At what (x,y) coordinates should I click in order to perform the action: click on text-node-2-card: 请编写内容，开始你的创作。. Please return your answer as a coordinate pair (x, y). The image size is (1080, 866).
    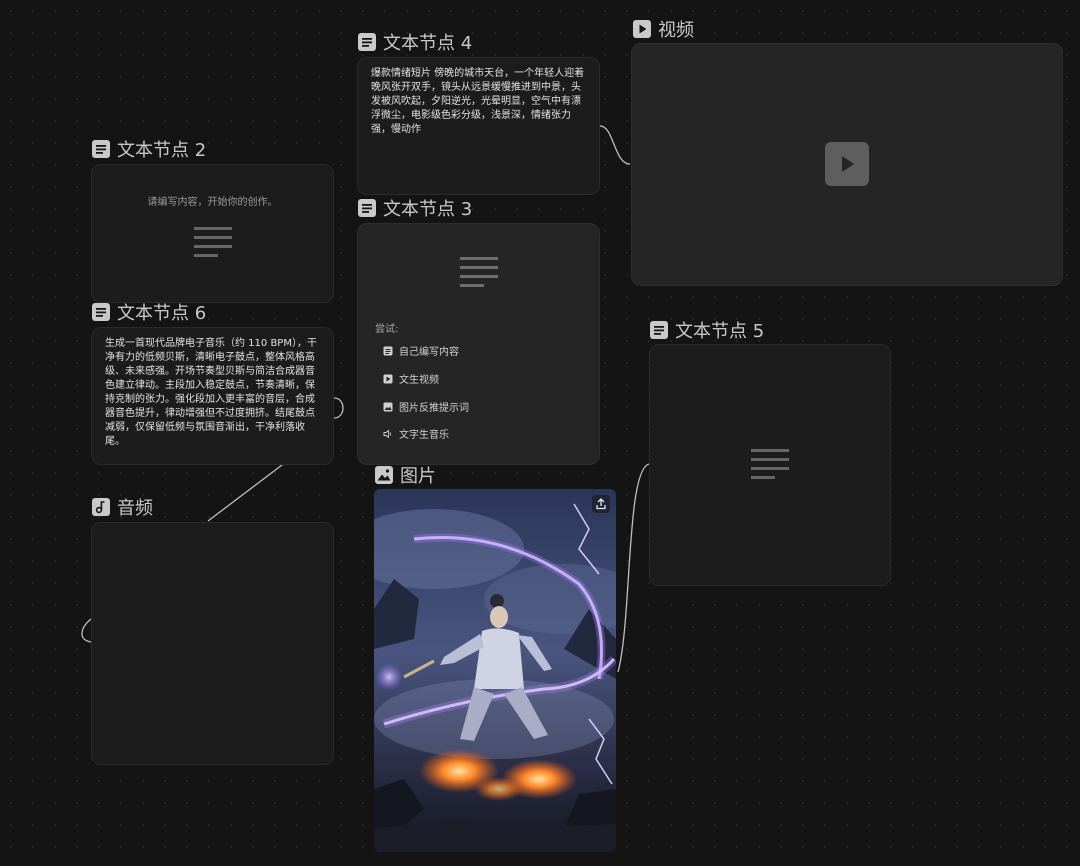
    Looking at the image, I should click on (212, 233).